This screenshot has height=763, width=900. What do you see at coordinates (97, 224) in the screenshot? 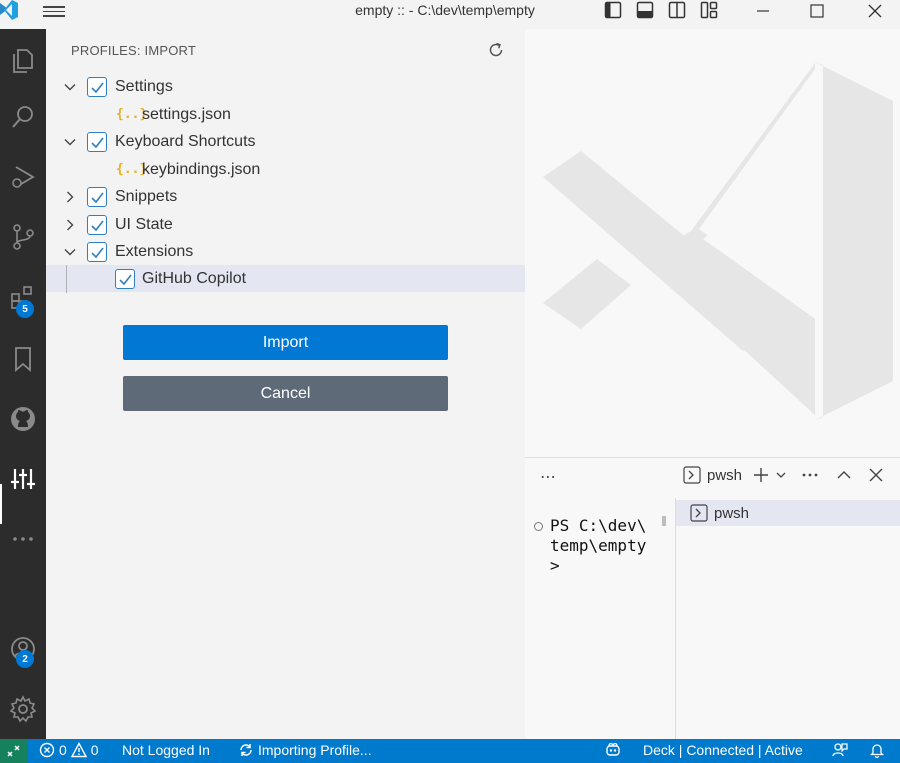
I see `ui-state-checkbox` at bounding box center [97, 224].